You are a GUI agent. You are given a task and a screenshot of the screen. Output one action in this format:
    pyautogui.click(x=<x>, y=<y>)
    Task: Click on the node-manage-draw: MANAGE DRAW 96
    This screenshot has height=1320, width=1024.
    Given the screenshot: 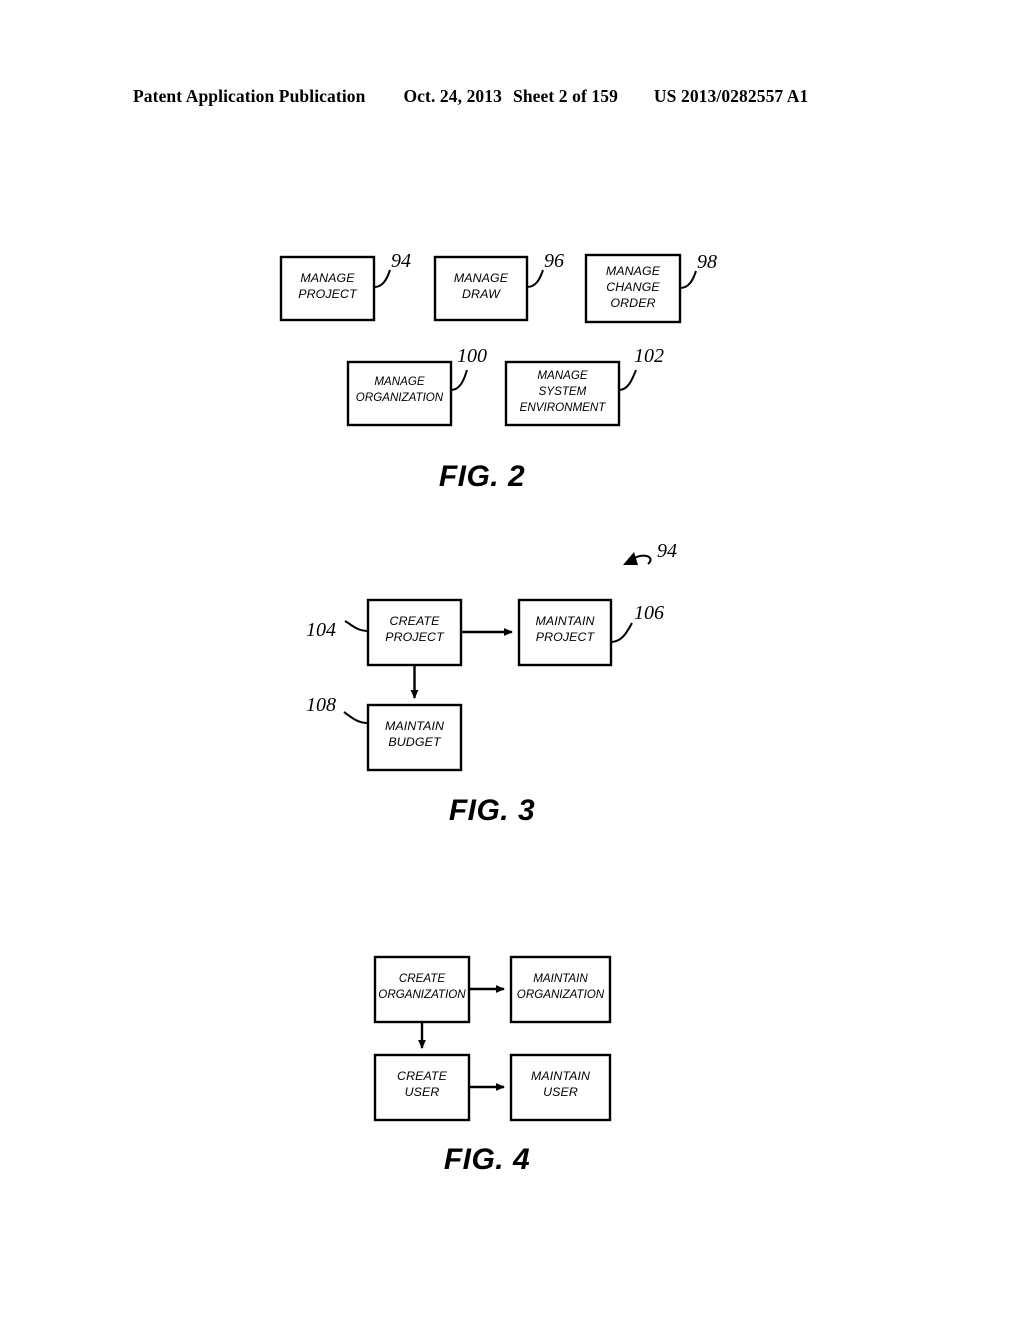 What is the action you would take?
    pyautogui.click(x=498, y=286)
    